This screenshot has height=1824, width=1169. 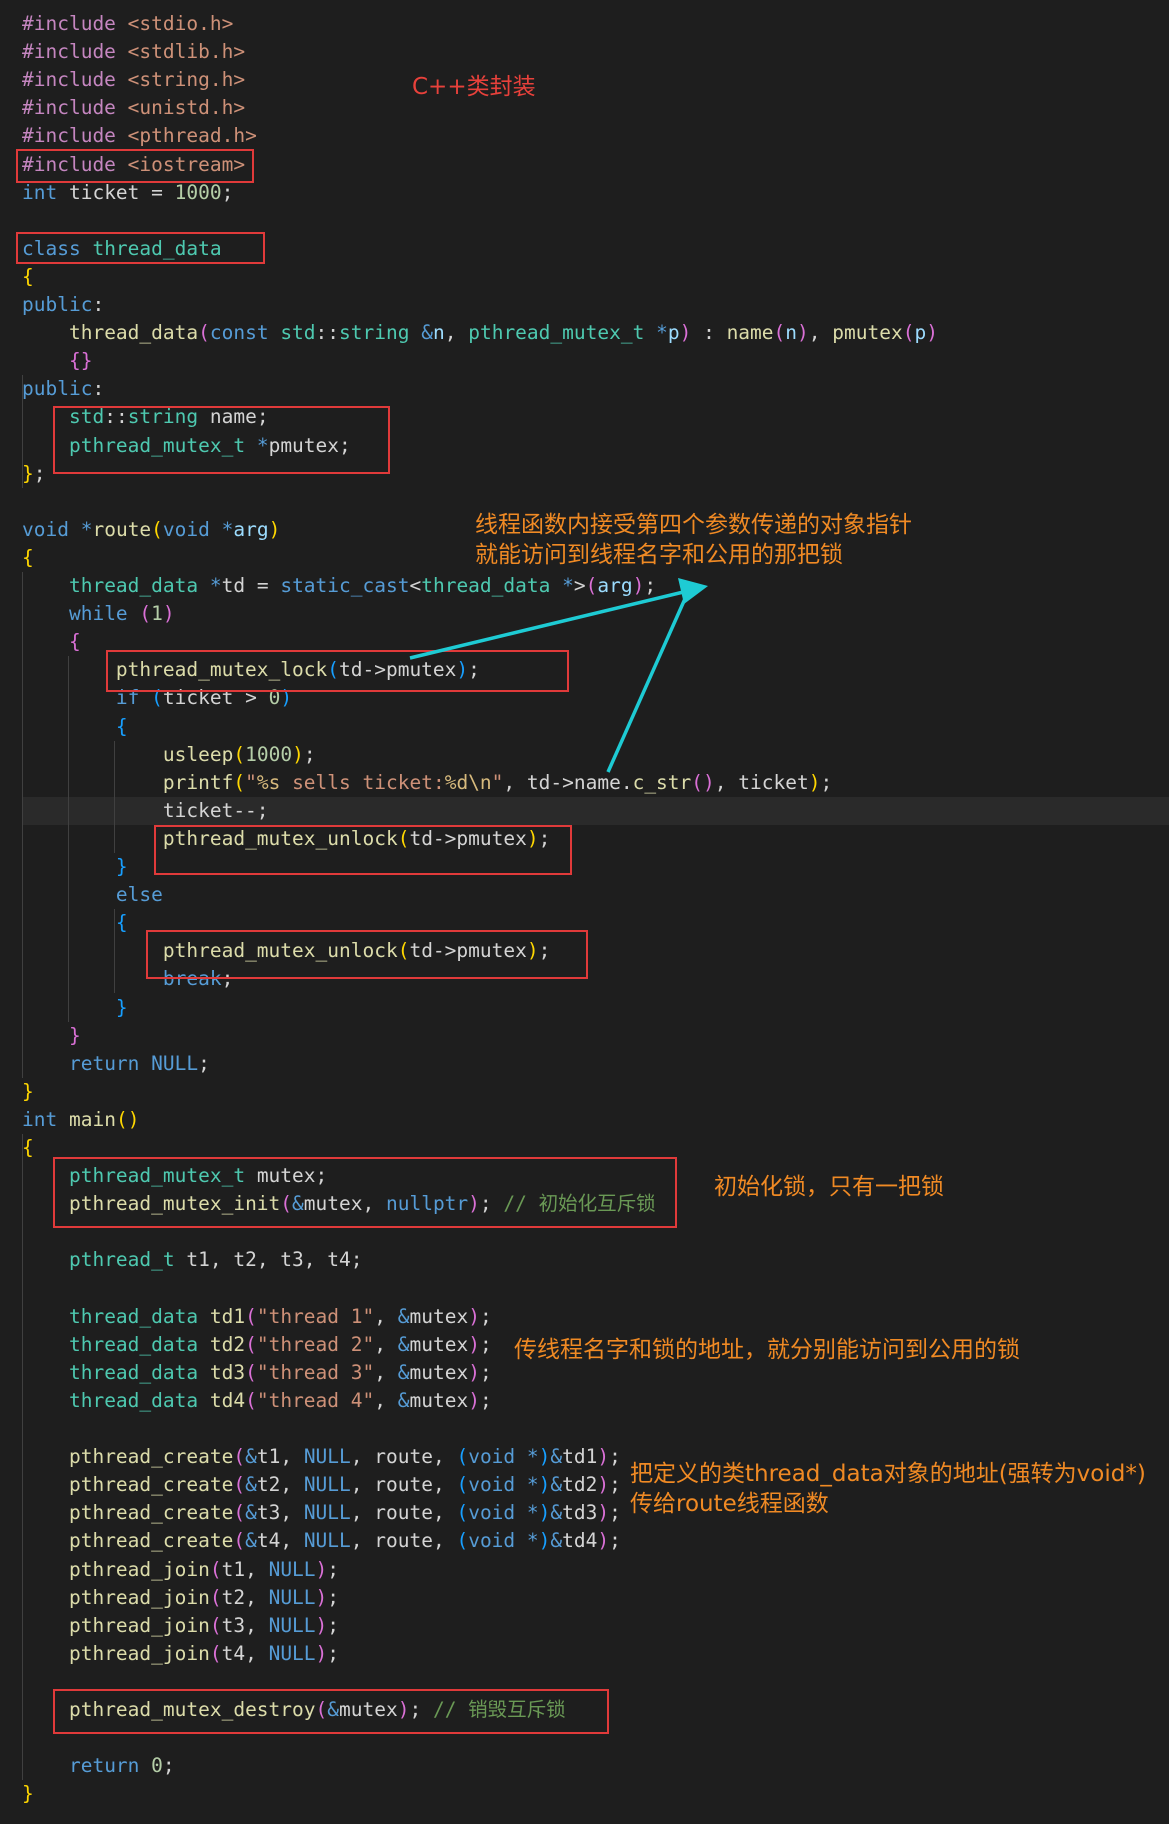 I want to click on arrow-from-lock, so click(x=555, y=623).